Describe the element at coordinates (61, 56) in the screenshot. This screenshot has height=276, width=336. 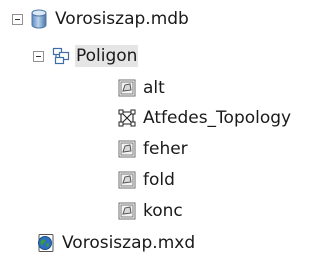
I see `feature-dataset-icon` at that location.